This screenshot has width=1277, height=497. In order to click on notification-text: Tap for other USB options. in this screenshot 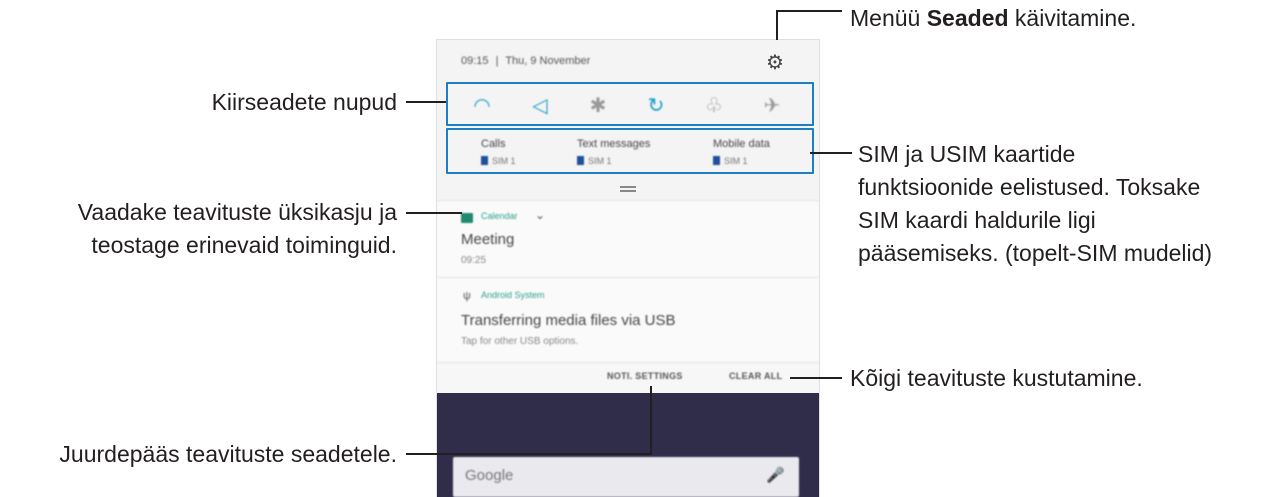, I will do `click(520, 341)`.